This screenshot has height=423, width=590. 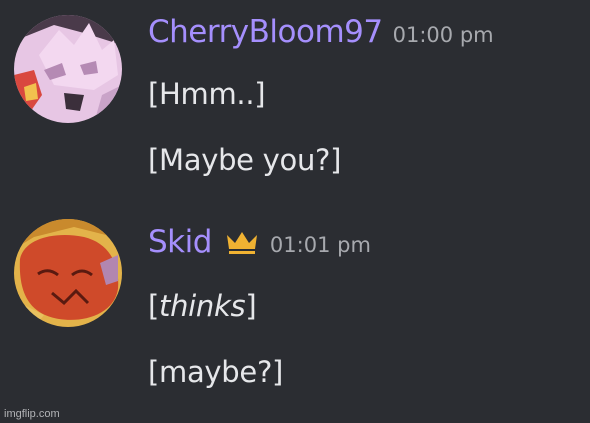 I want to click on italic-action-text: thinks, so click(x=202, y=306).